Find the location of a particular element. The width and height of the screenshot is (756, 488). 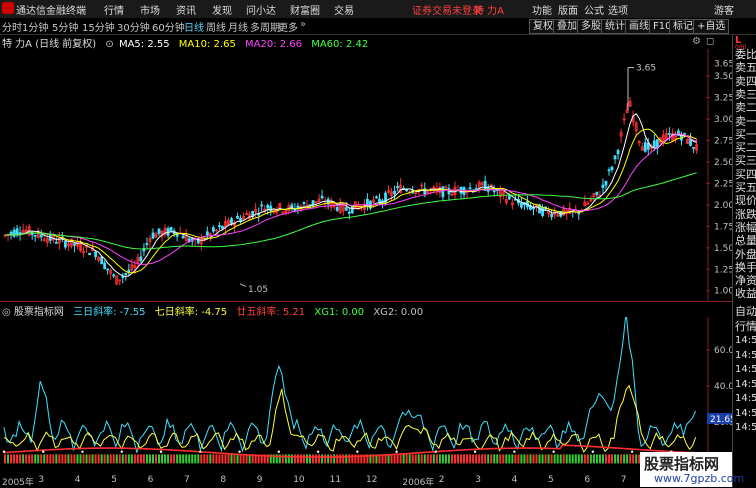

menu-market: 市场 is located at coordinates (150, 9).